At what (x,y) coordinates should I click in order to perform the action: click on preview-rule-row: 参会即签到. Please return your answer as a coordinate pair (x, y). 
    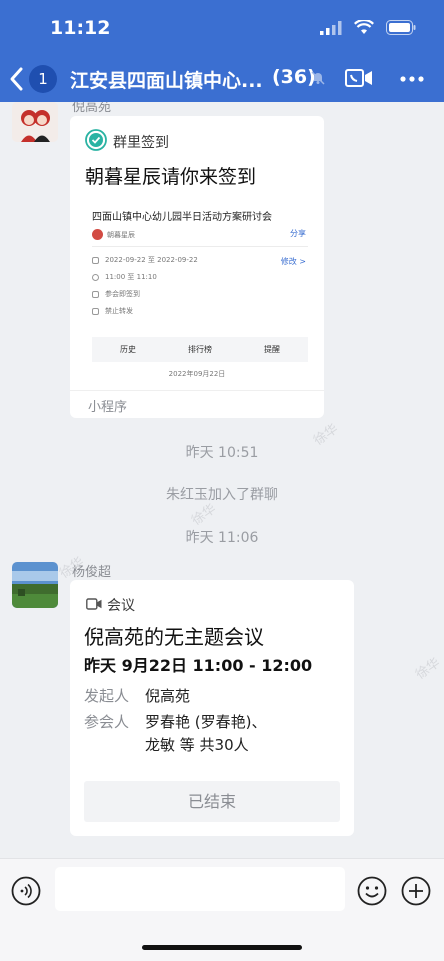
    Looking at the image, I should click on (116, 294).